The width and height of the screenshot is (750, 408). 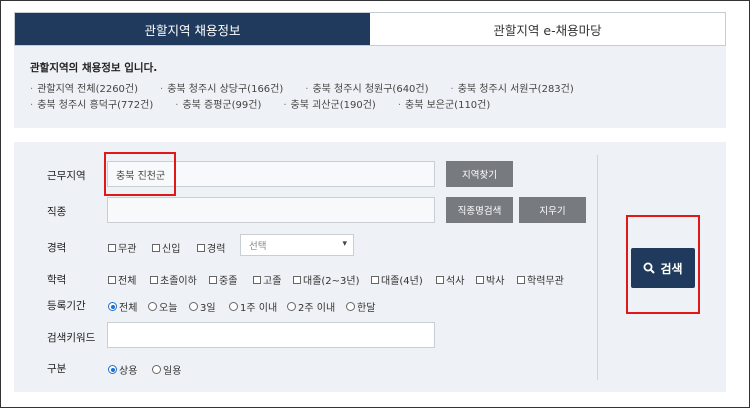 What do you see at coordinates (223, 279) in the screenshot?
I see `education-option-middle: 중졸` at bounding box center [223, 279].